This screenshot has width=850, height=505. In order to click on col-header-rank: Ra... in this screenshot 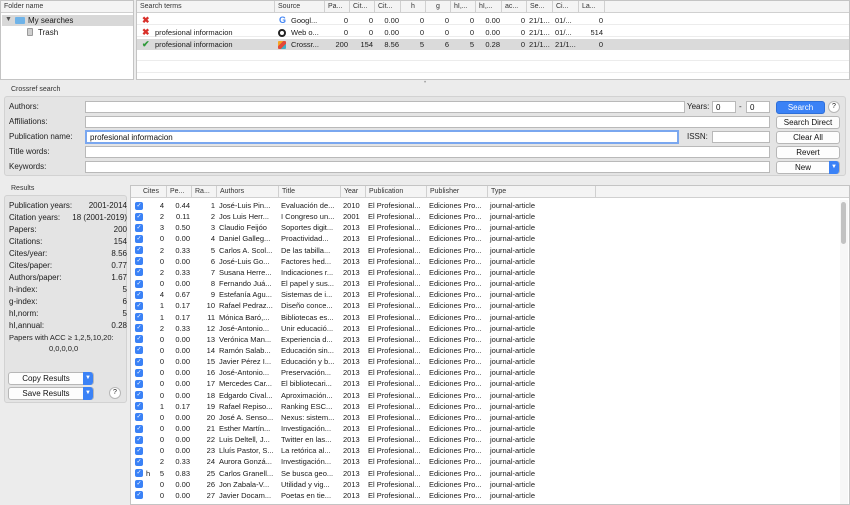, I will do `click(204, 192)`.